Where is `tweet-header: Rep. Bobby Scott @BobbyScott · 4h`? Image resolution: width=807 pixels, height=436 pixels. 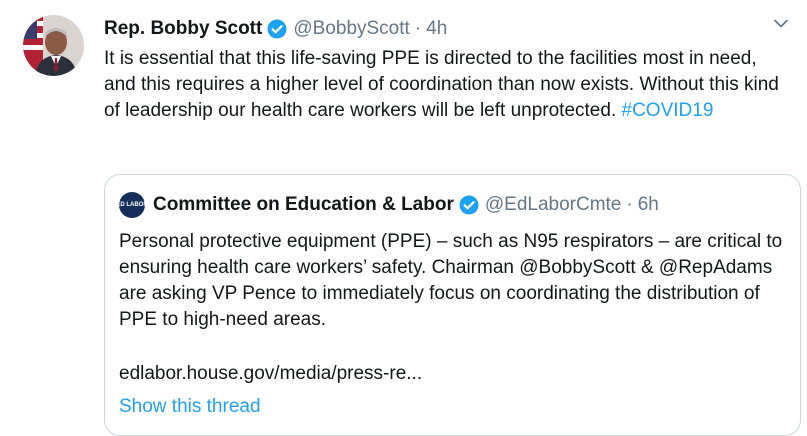
tweet-header: Rep. Bobby Scott @BobbyScott · 4h is located at coordinates (275, 29).